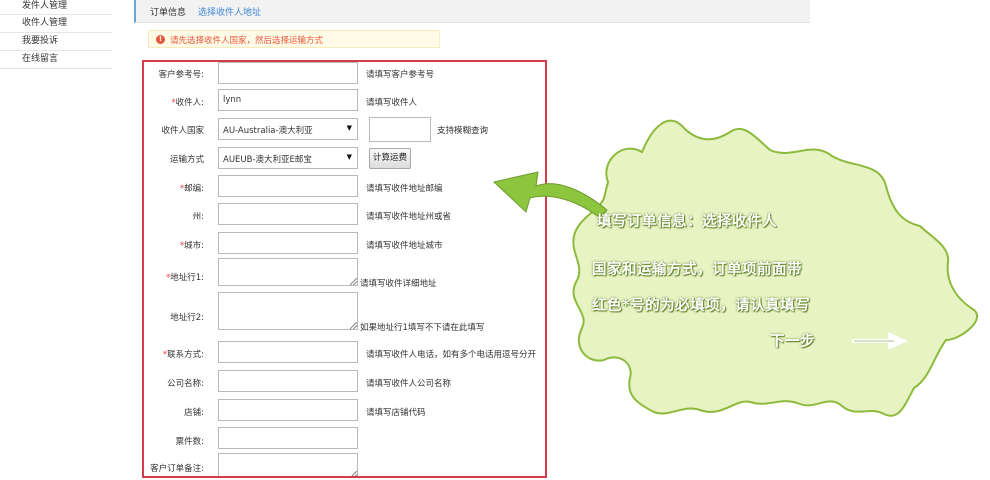 Image resolution: width=990 pixels, height=480 pixels. What do you see at coordinates (697, 269) in the screenshot?
I see `callout-line-2: 国家和运输方式，订单项前面带` at bounding box center [697, 269].